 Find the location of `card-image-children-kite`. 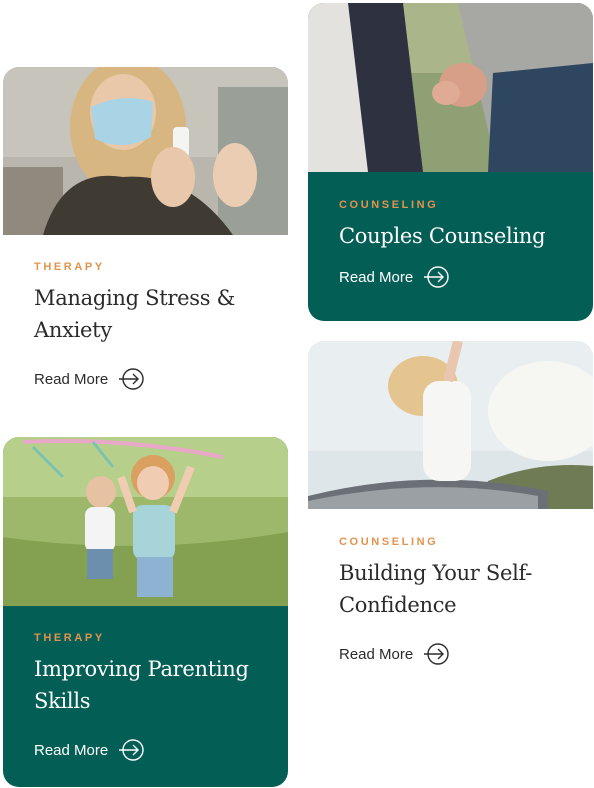

card-image-children-kite is located at coordinates (145, 521).